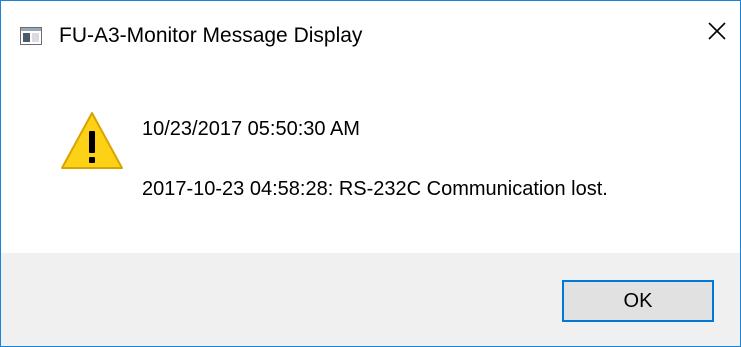 The height and width of the screenshot is (347, 741). I want to click on message-timestamp: 10/23/2017 05:50:30 AM, so click(251, 129).